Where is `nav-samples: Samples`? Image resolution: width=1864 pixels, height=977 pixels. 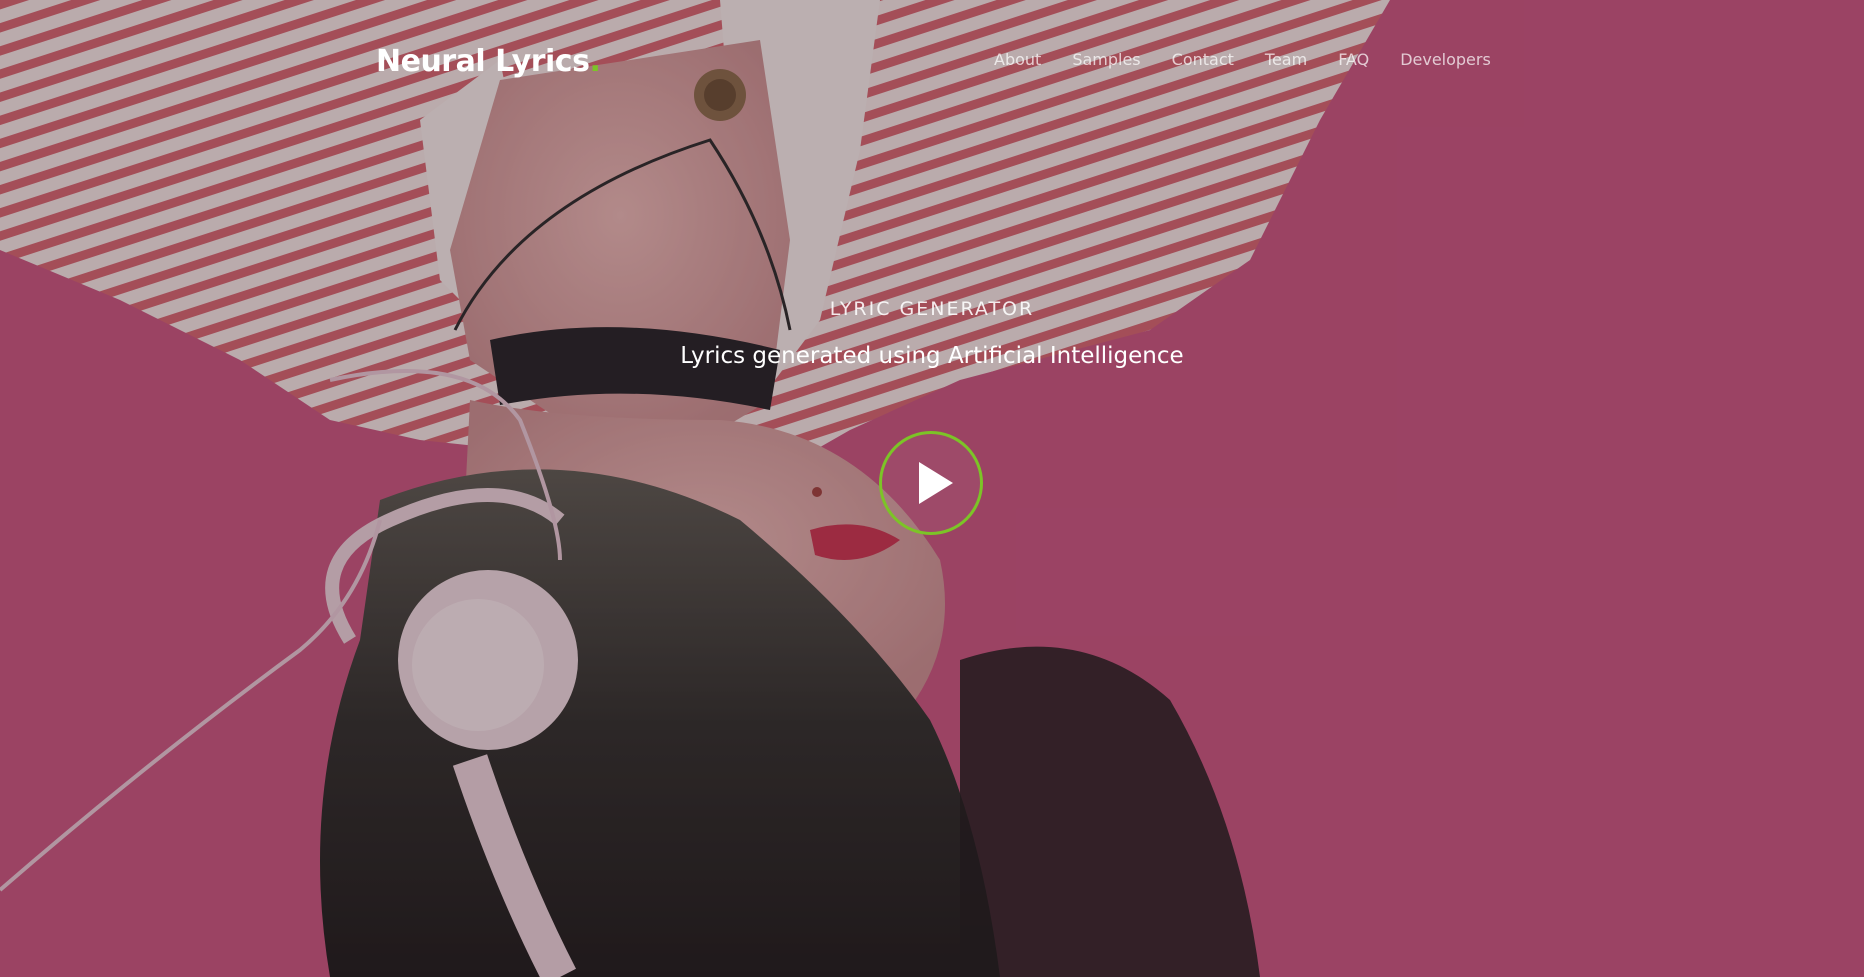 nav-samples: Samples is located at coordinates (1106, 59).